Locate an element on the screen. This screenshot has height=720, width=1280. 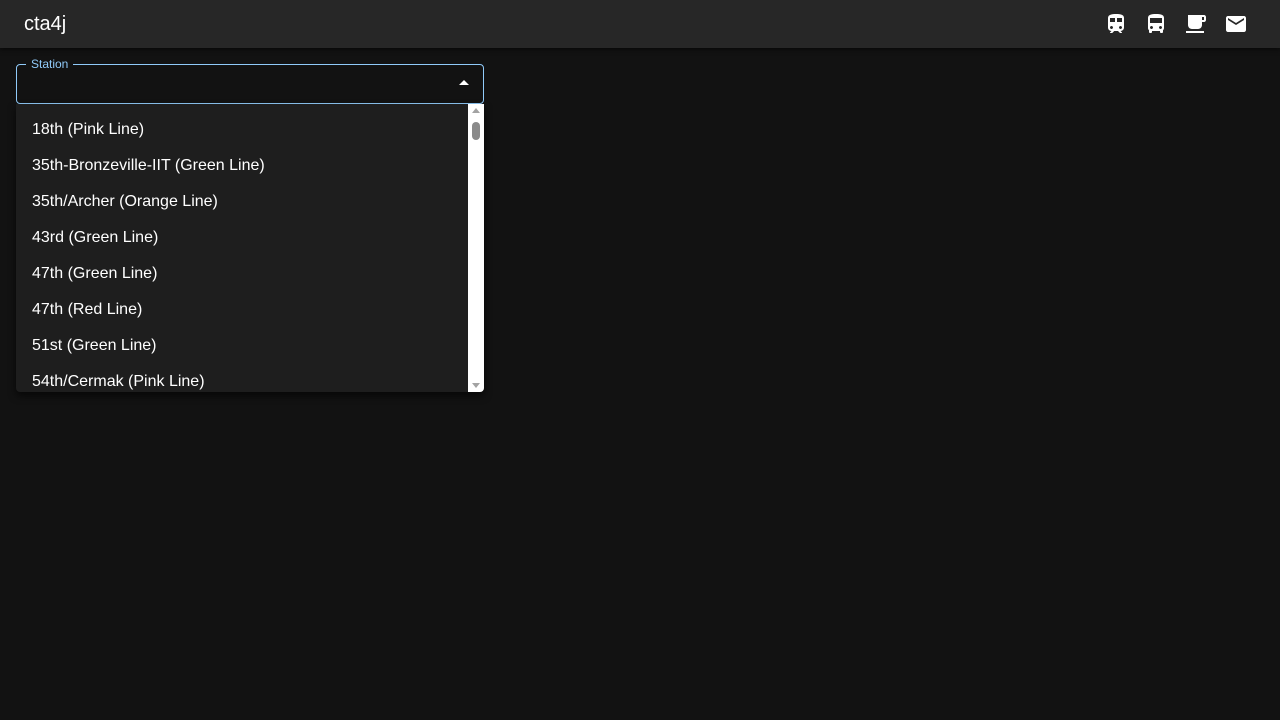
station-option: 43rd (Green Line) is located at coordinates (242, 238).